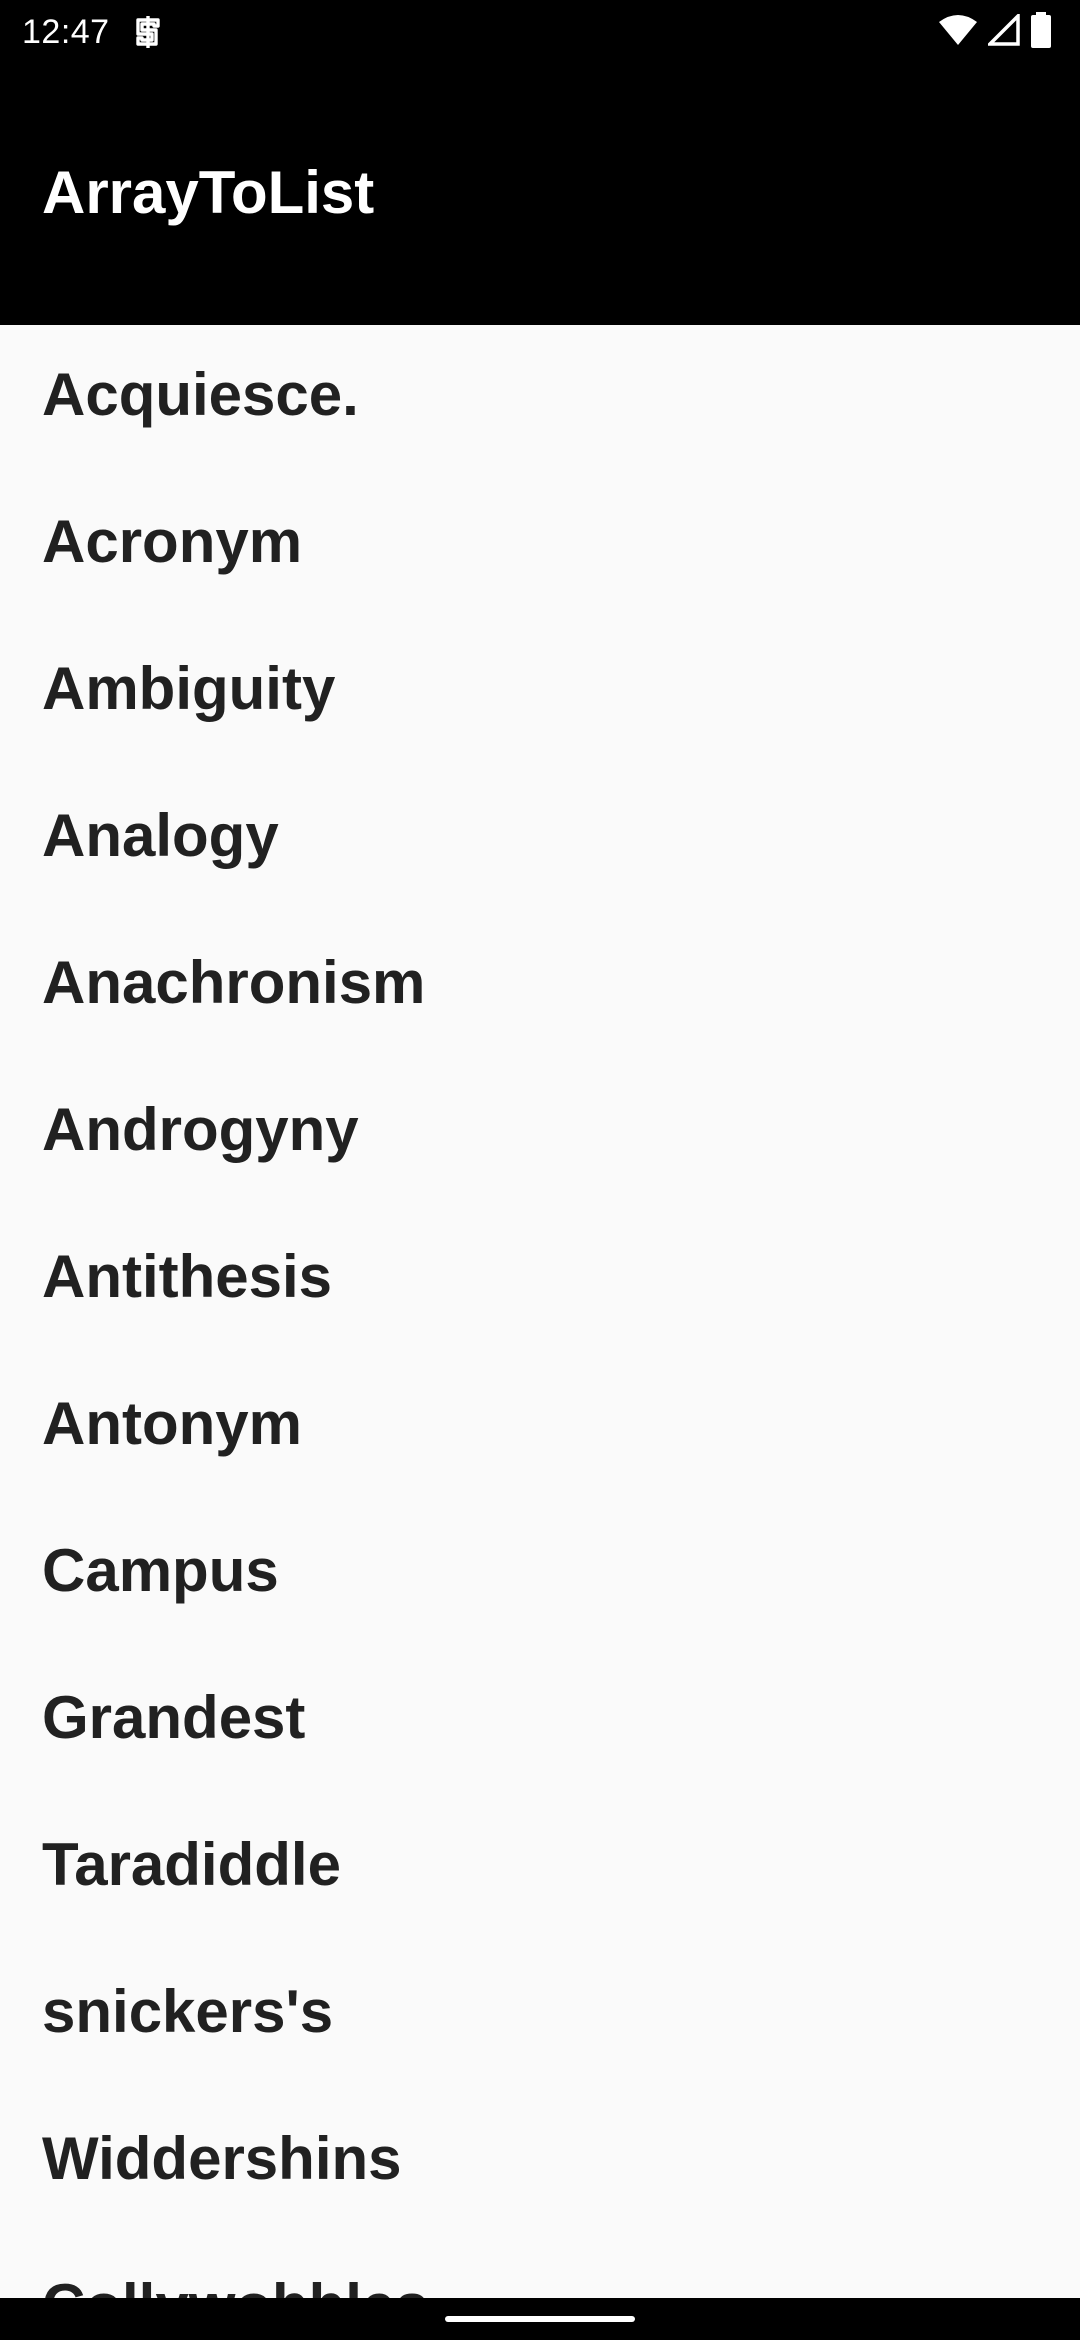 The image size is (1080, 2340). Describe the element at coordinates (540, 2267) in the screenshot. I see `list-item: Collywobbles` at that location.